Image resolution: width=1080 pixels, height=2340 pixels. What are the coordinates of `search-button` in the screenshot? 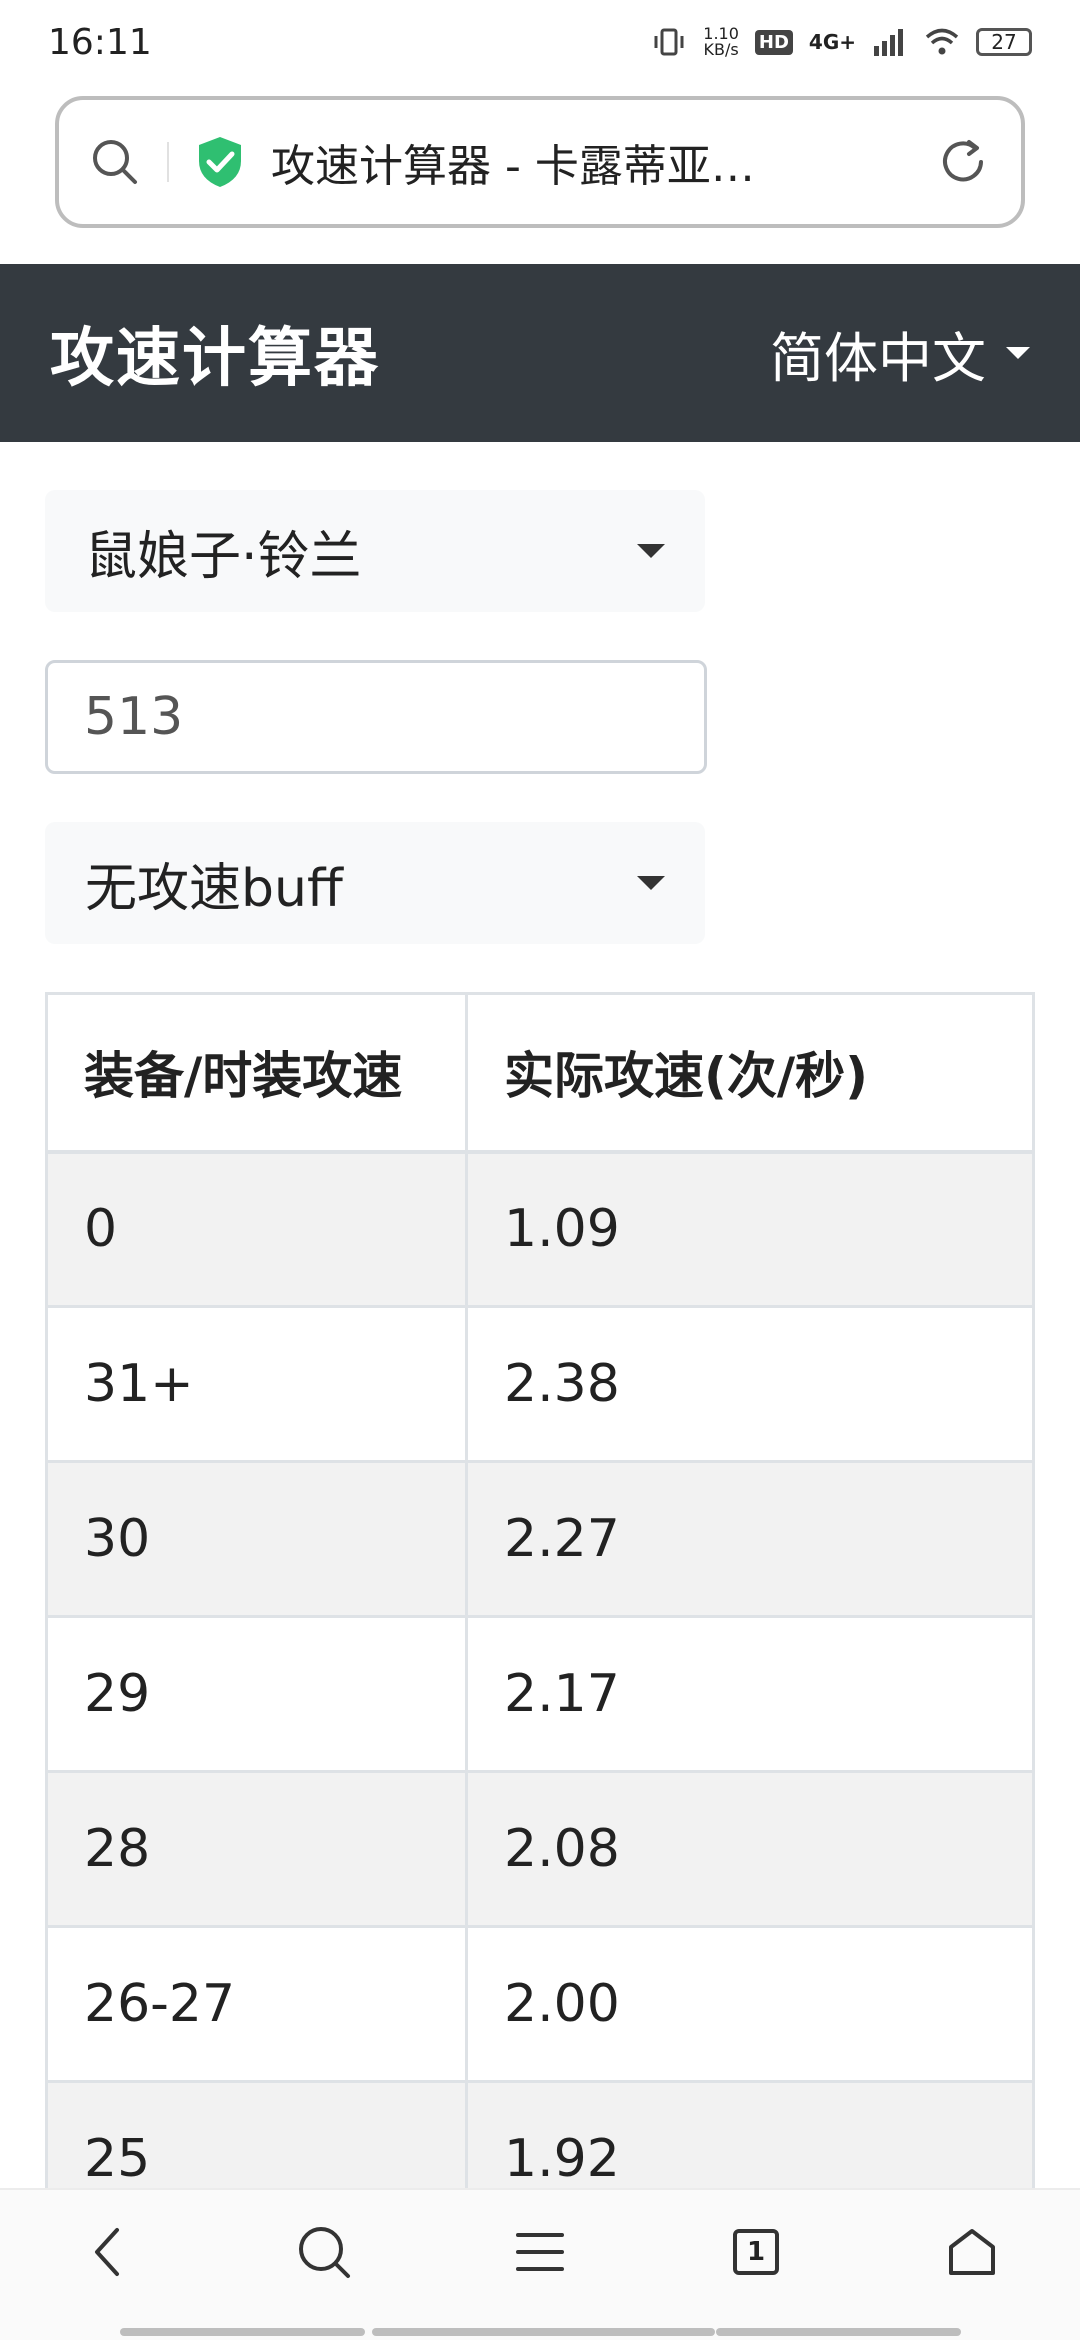 It's located at (324, 2252).